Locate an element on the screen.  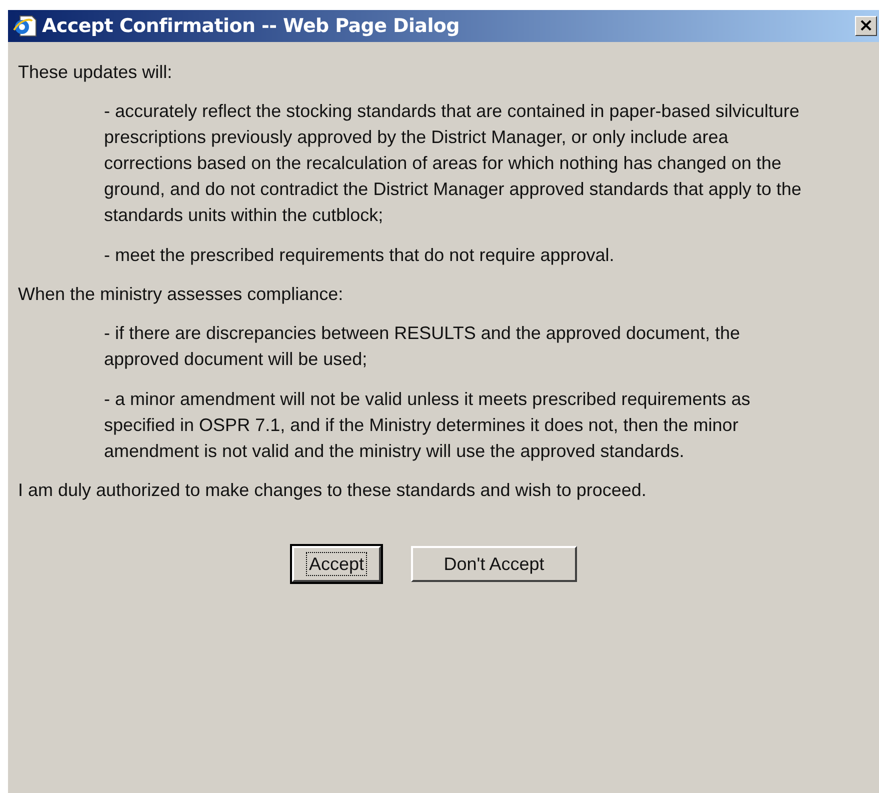
close-button: × is located at coordinates (866, 26).